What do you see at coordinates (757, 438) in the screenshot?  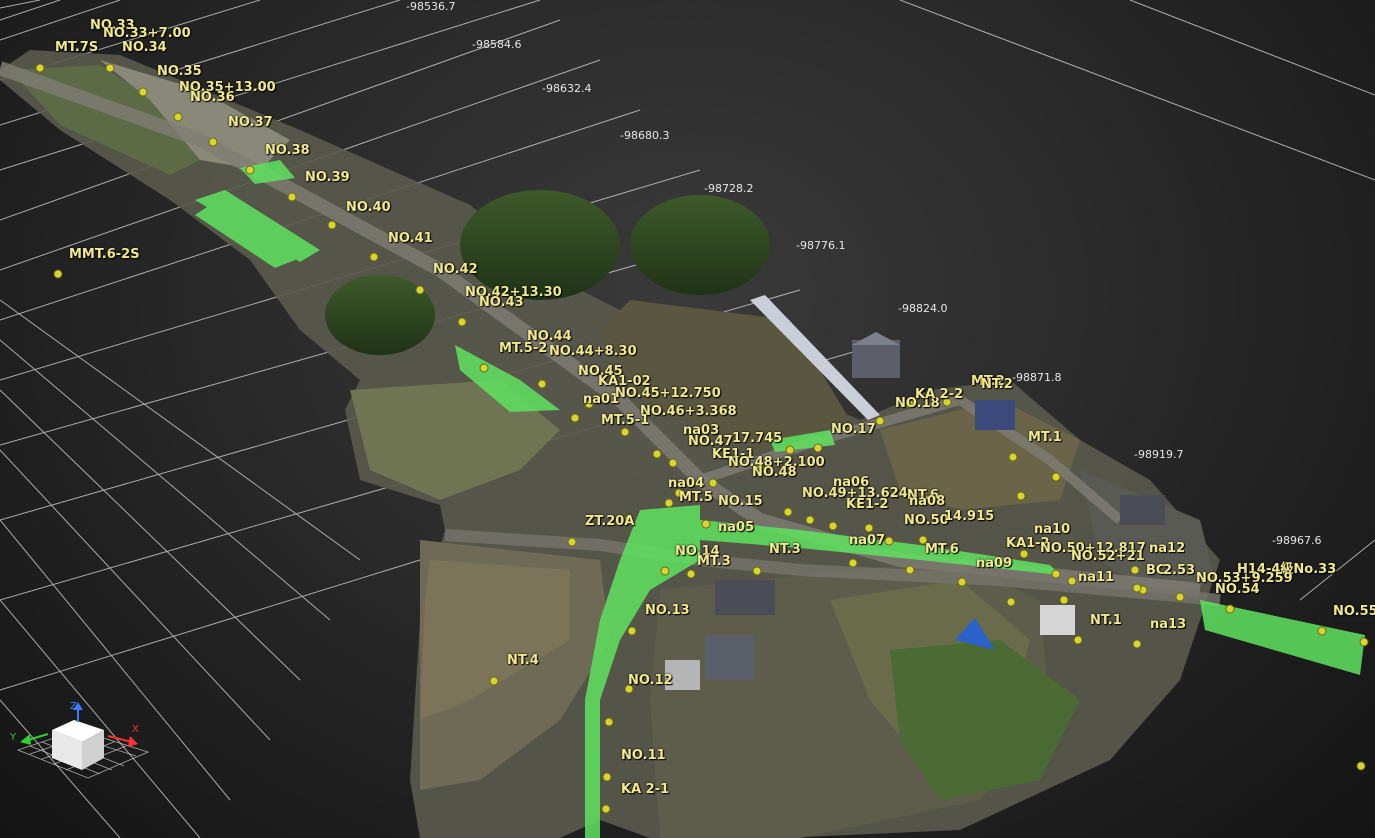 I see `survey-point-label: 17.745` at bounding box center [757, 438].